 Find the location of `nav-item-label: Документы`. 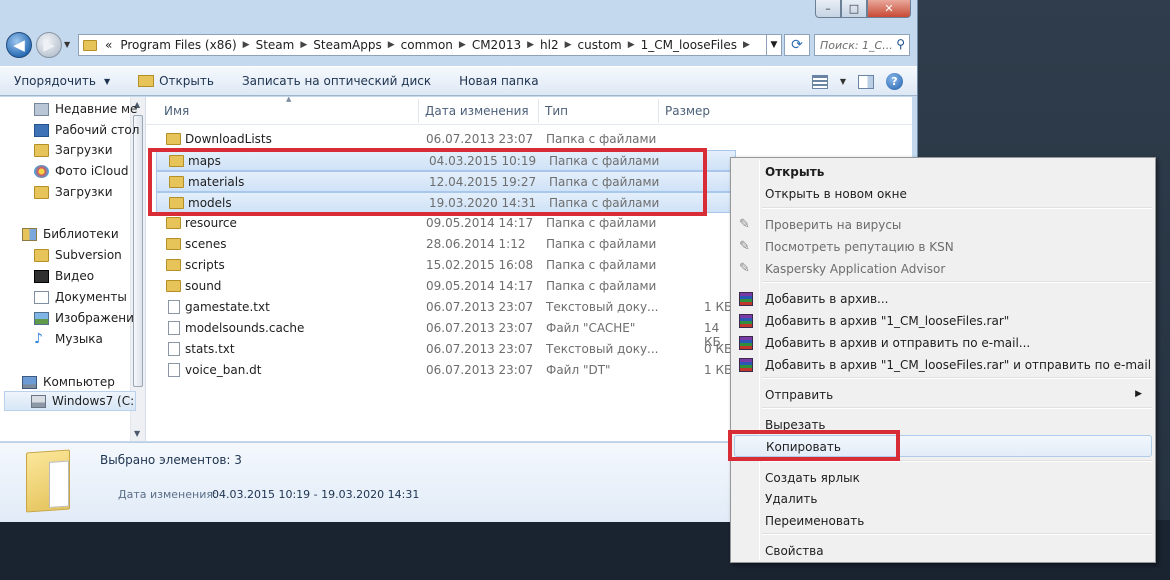

nav-item-label: Документы is located at coordinates (91, 297).